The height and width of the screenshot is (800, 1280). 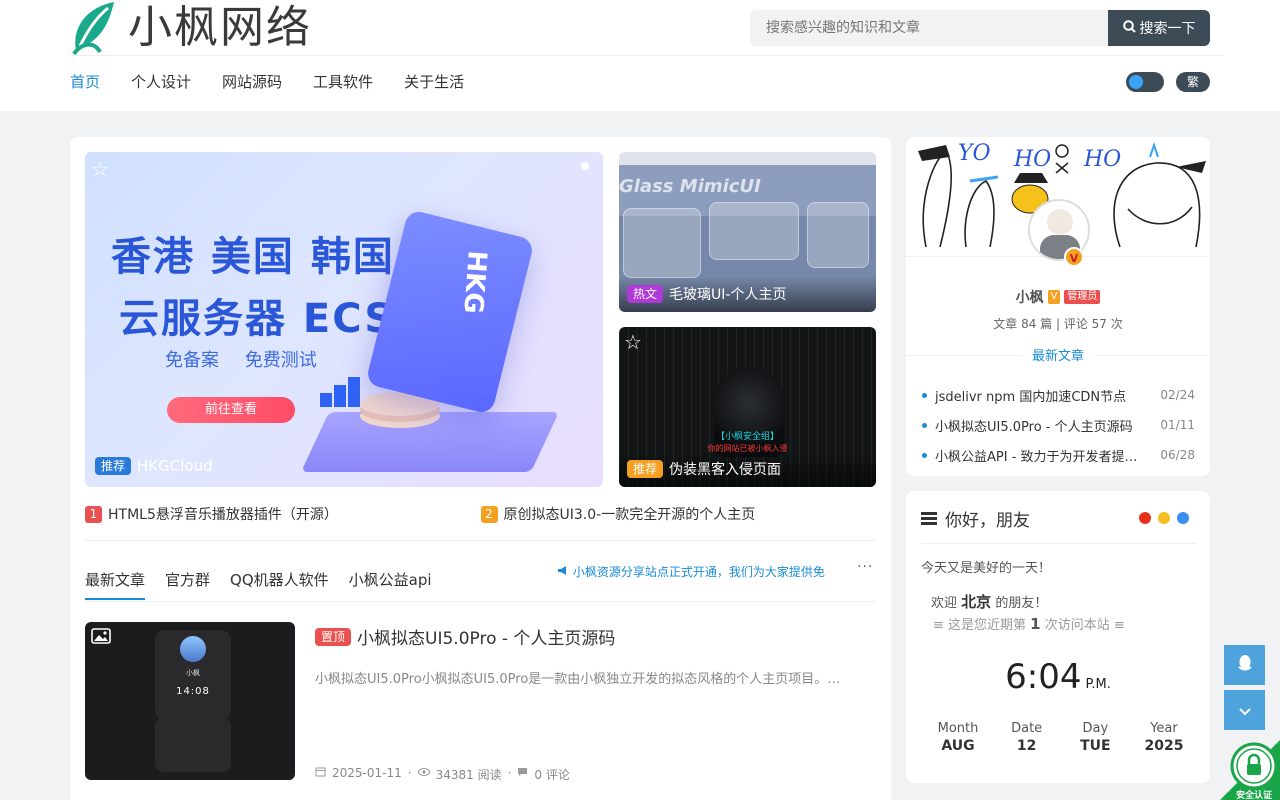 What do you see at coordinates (115, 581) in the screenshot?
I see `tab-latest: 最新文章` at bounding box center [115, 581].